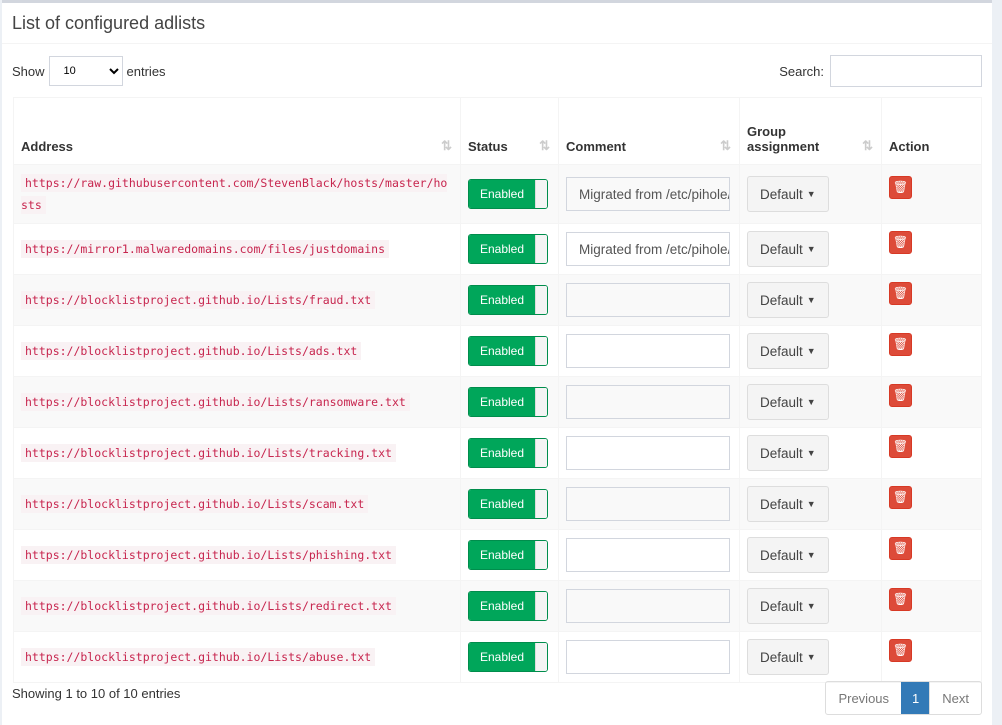 Image resolution: width=1002 pixels, height=725 pixels. What do you see at coordinates (96, 693) in the screenshot?
I see `table-info: Showing 1 to 10 of 10 entries` at bounding box center [96, 693].